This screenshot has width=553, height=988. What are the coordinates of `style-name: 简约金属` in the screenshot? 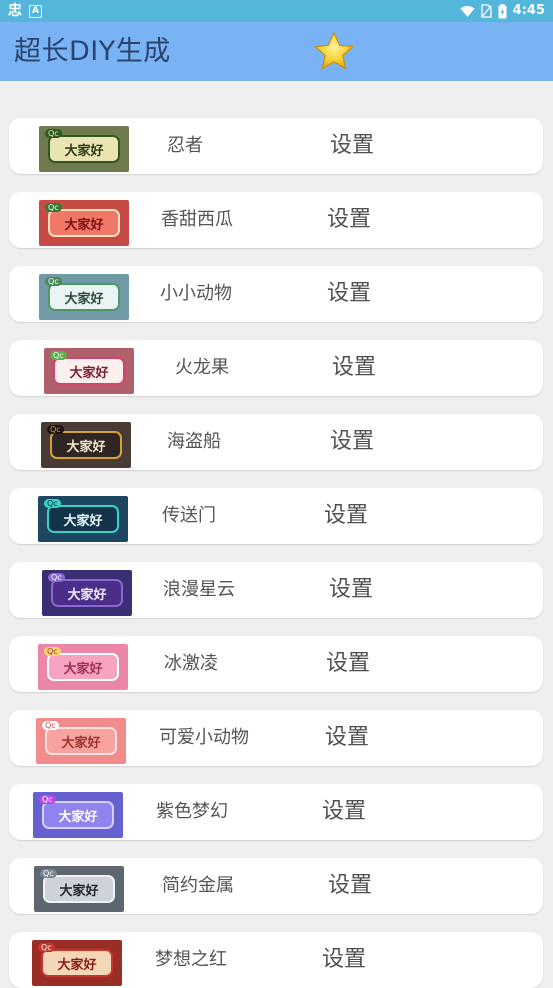 It's located at (198, 885).